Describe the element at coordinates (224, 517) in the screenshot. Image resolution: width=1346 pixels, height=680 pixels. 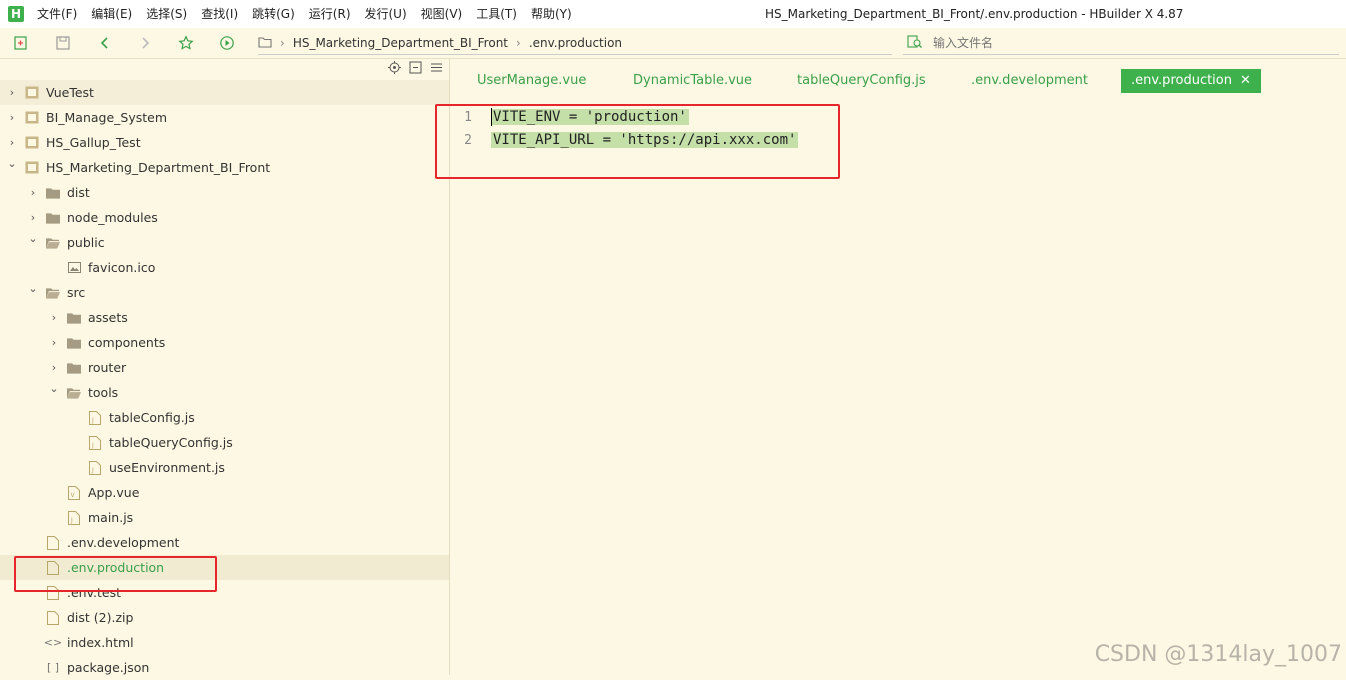
I see `tree-item: Jmain.js` at that location.